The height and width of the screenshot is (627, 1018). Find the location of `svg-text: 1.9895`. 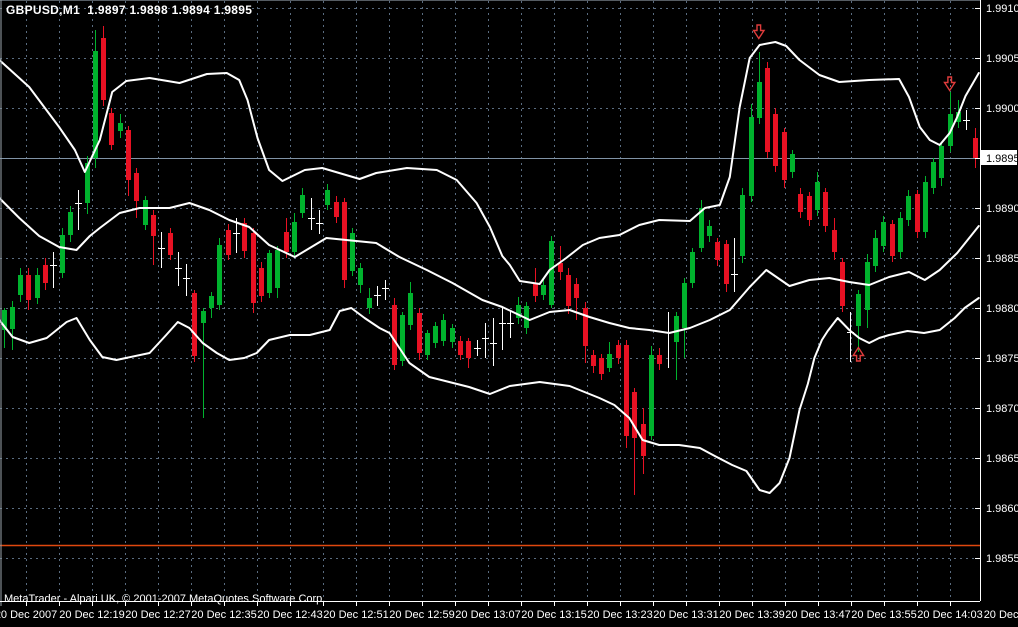

svg-text: 1.9895 is located at coordinates (1002, 159).